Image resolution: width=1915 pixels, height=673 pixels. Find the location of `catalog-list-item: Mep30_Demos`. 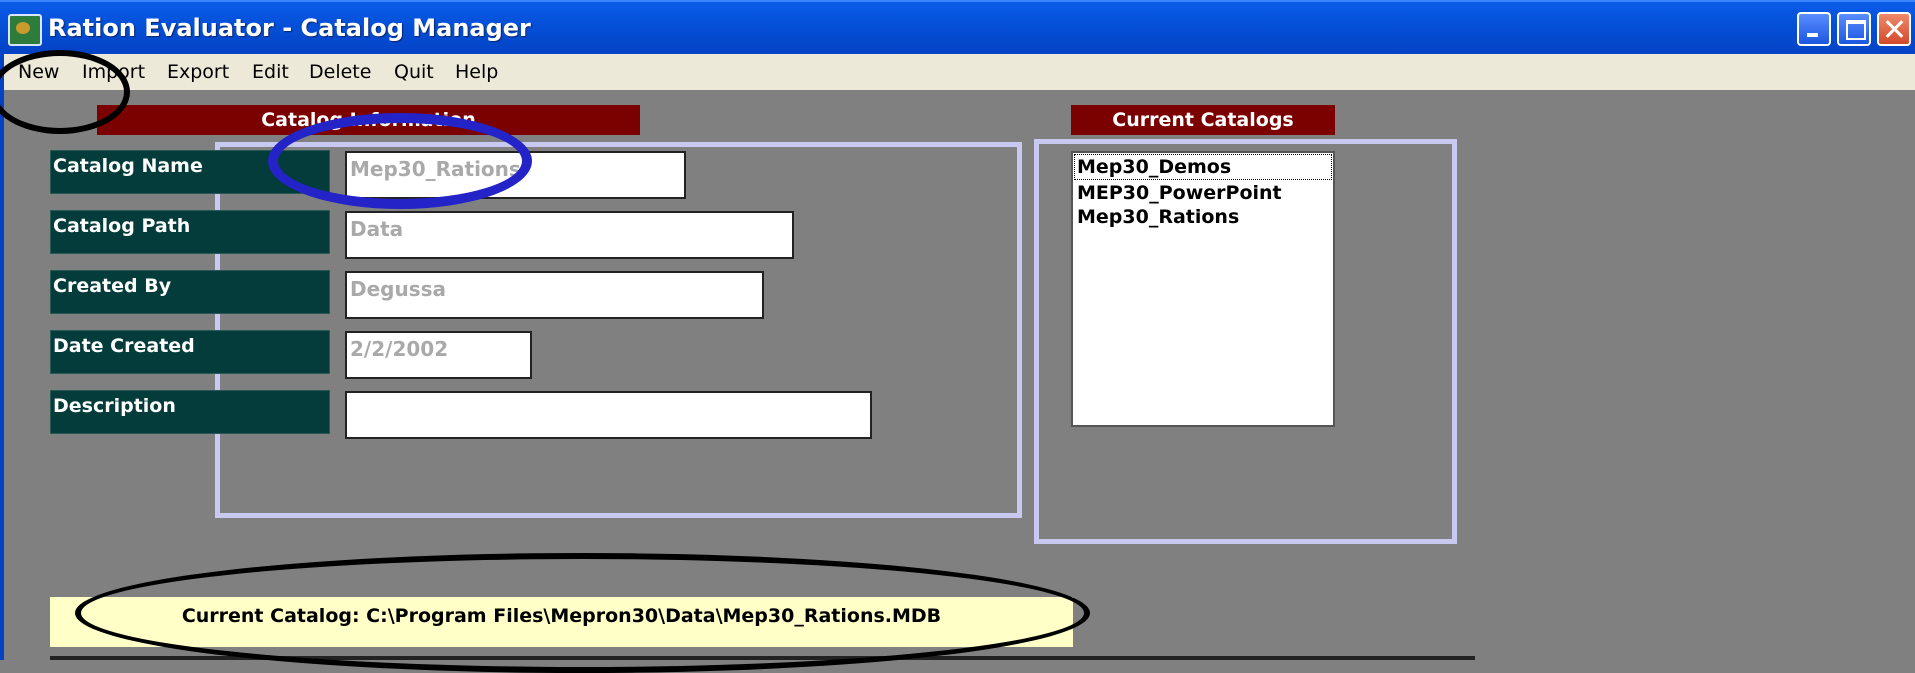

catalog-list-item: Mep30_Demos is located at coordinates (1203, 167).